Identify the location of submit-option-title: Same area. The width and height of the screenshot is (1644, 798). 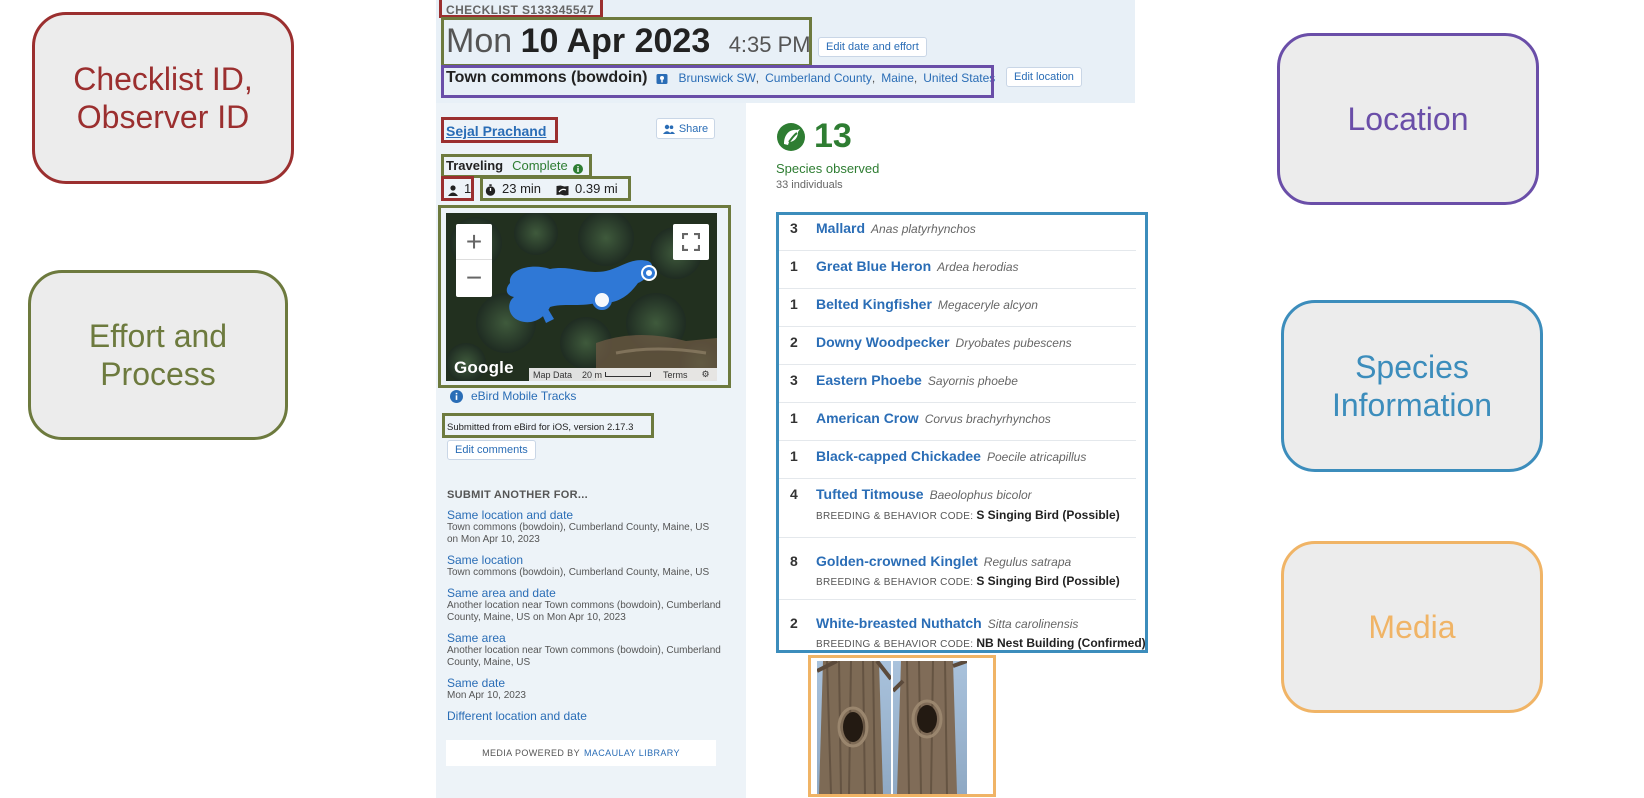
(584, 638).